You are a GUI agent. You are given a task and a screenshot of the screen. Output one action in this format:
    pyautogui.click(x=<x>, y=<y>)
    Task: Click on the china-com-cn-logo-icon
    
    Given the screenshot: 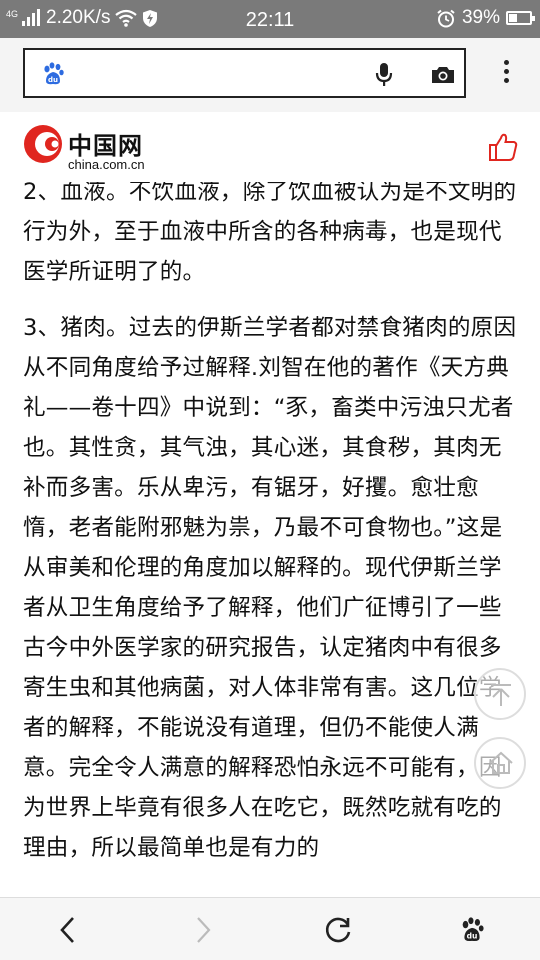 What is the action you would take?
    pyautogui.click(x=43, y=144)
    